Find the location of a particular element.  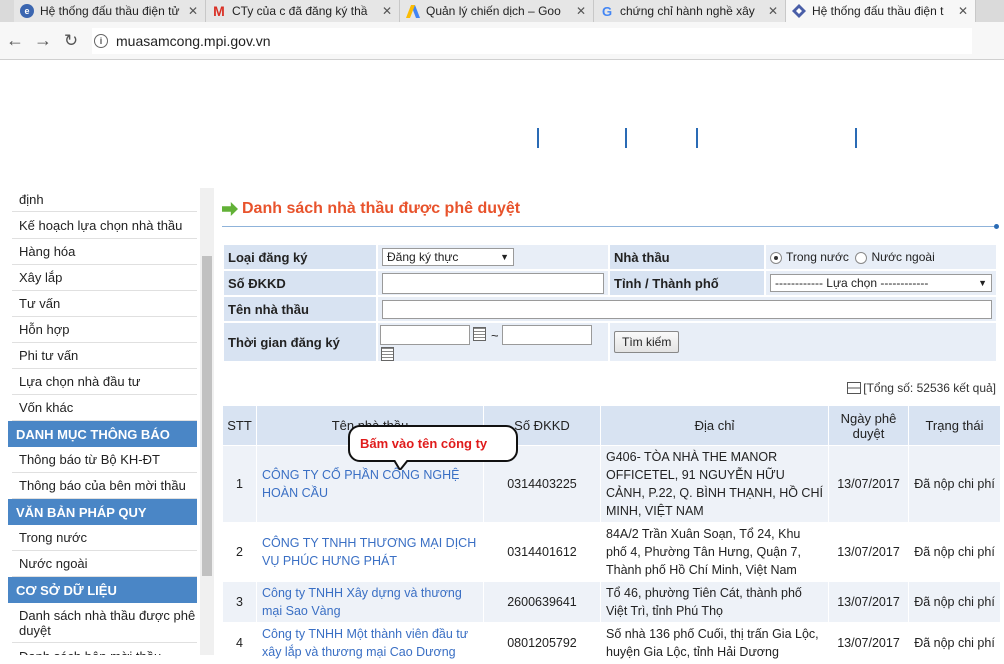

column-header: Địa chỉ is located at coordinates (714, 425).